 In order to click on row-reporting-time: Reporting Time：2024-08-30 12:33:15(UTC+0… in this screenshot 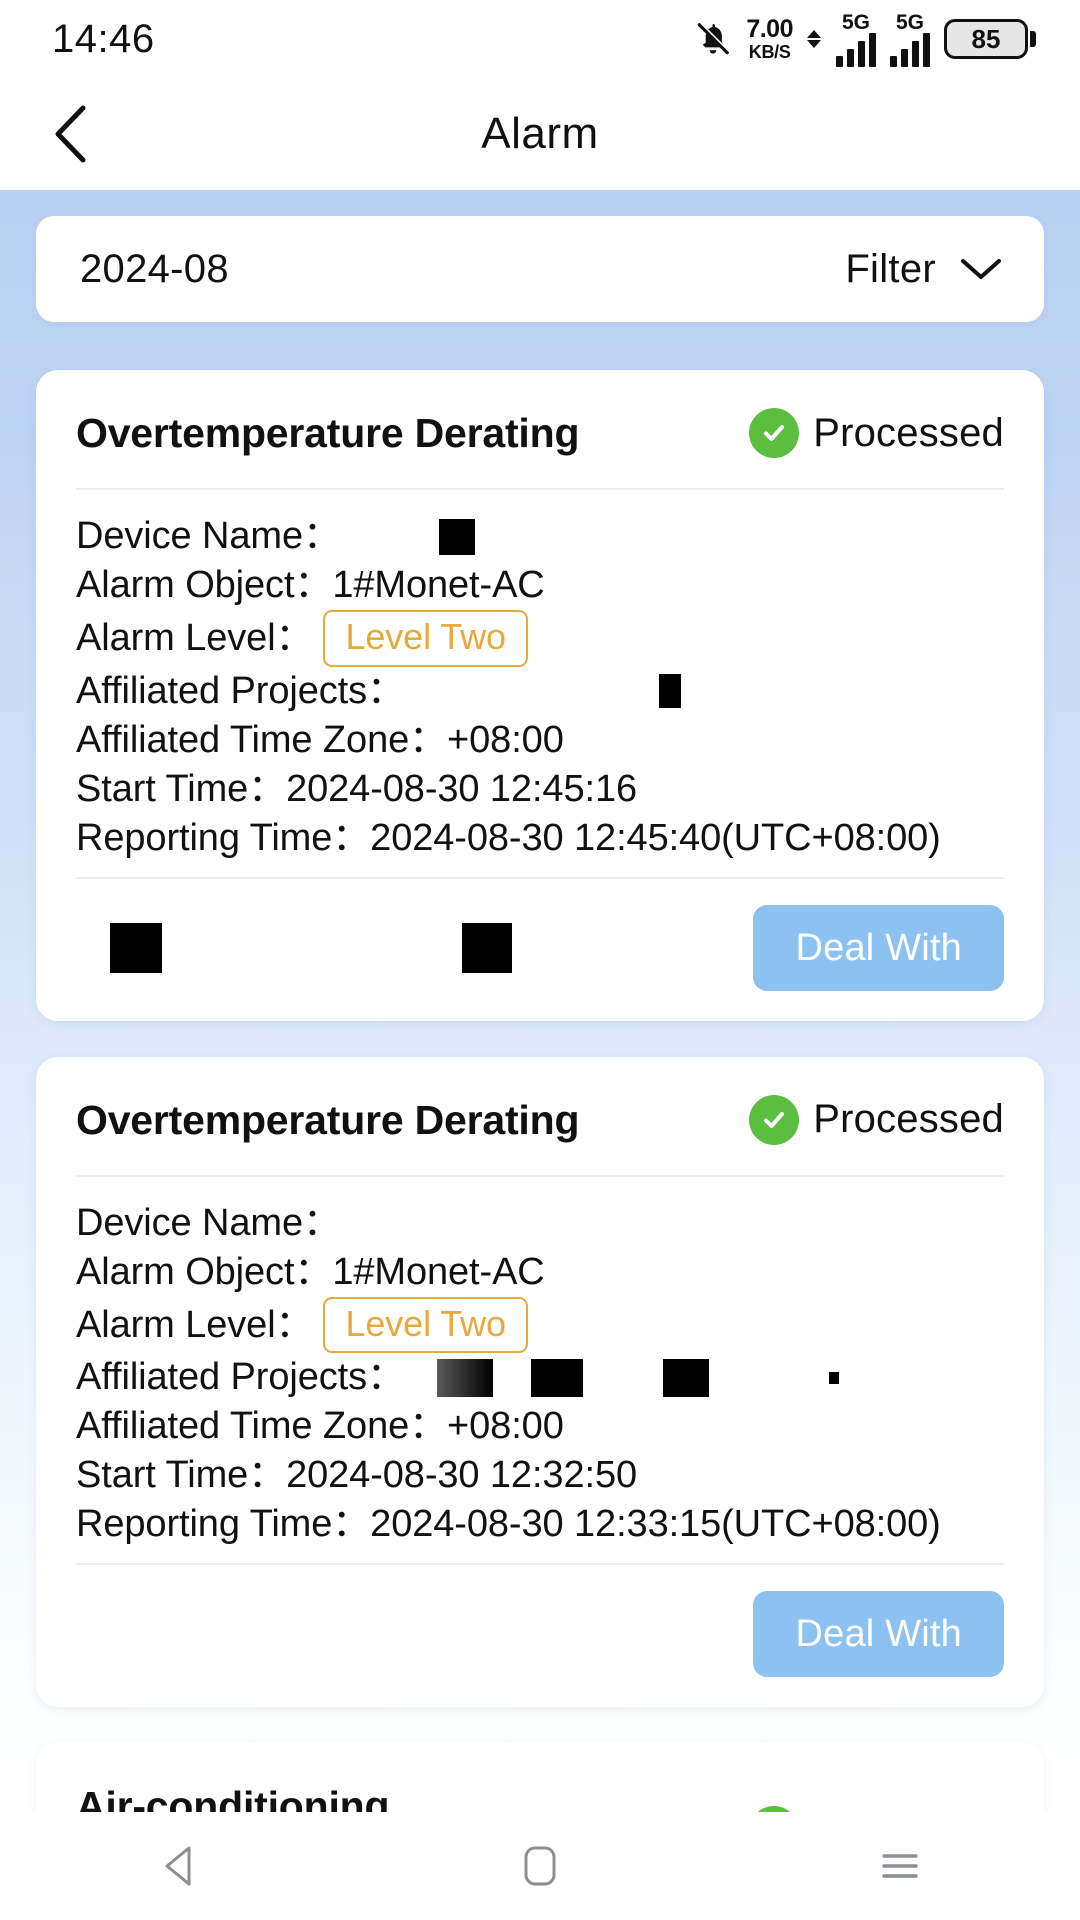, I will do `click(540, 1524)`.